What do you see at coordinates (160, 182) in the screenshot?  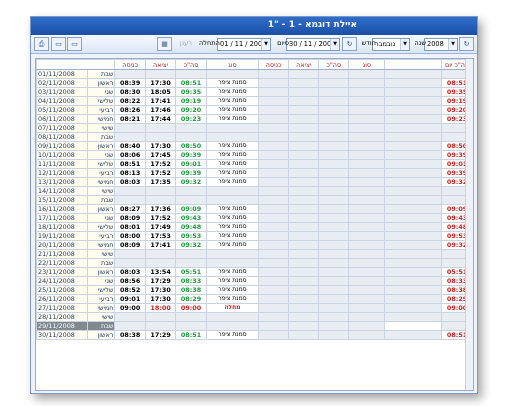 I see `row-out: 17:35` at bounding box center [160, 182].